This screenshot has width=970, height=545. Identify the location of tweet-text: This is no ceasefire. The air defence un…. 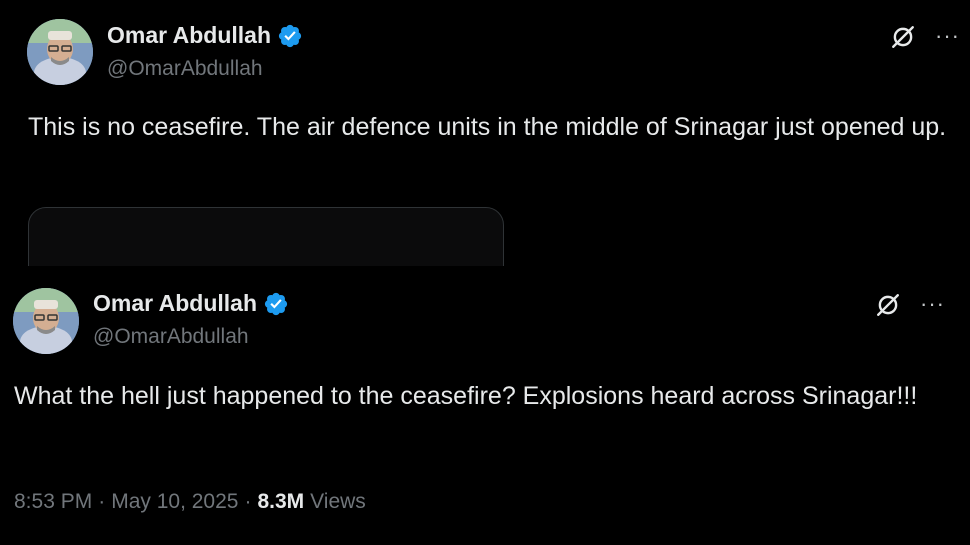
(487, 127).